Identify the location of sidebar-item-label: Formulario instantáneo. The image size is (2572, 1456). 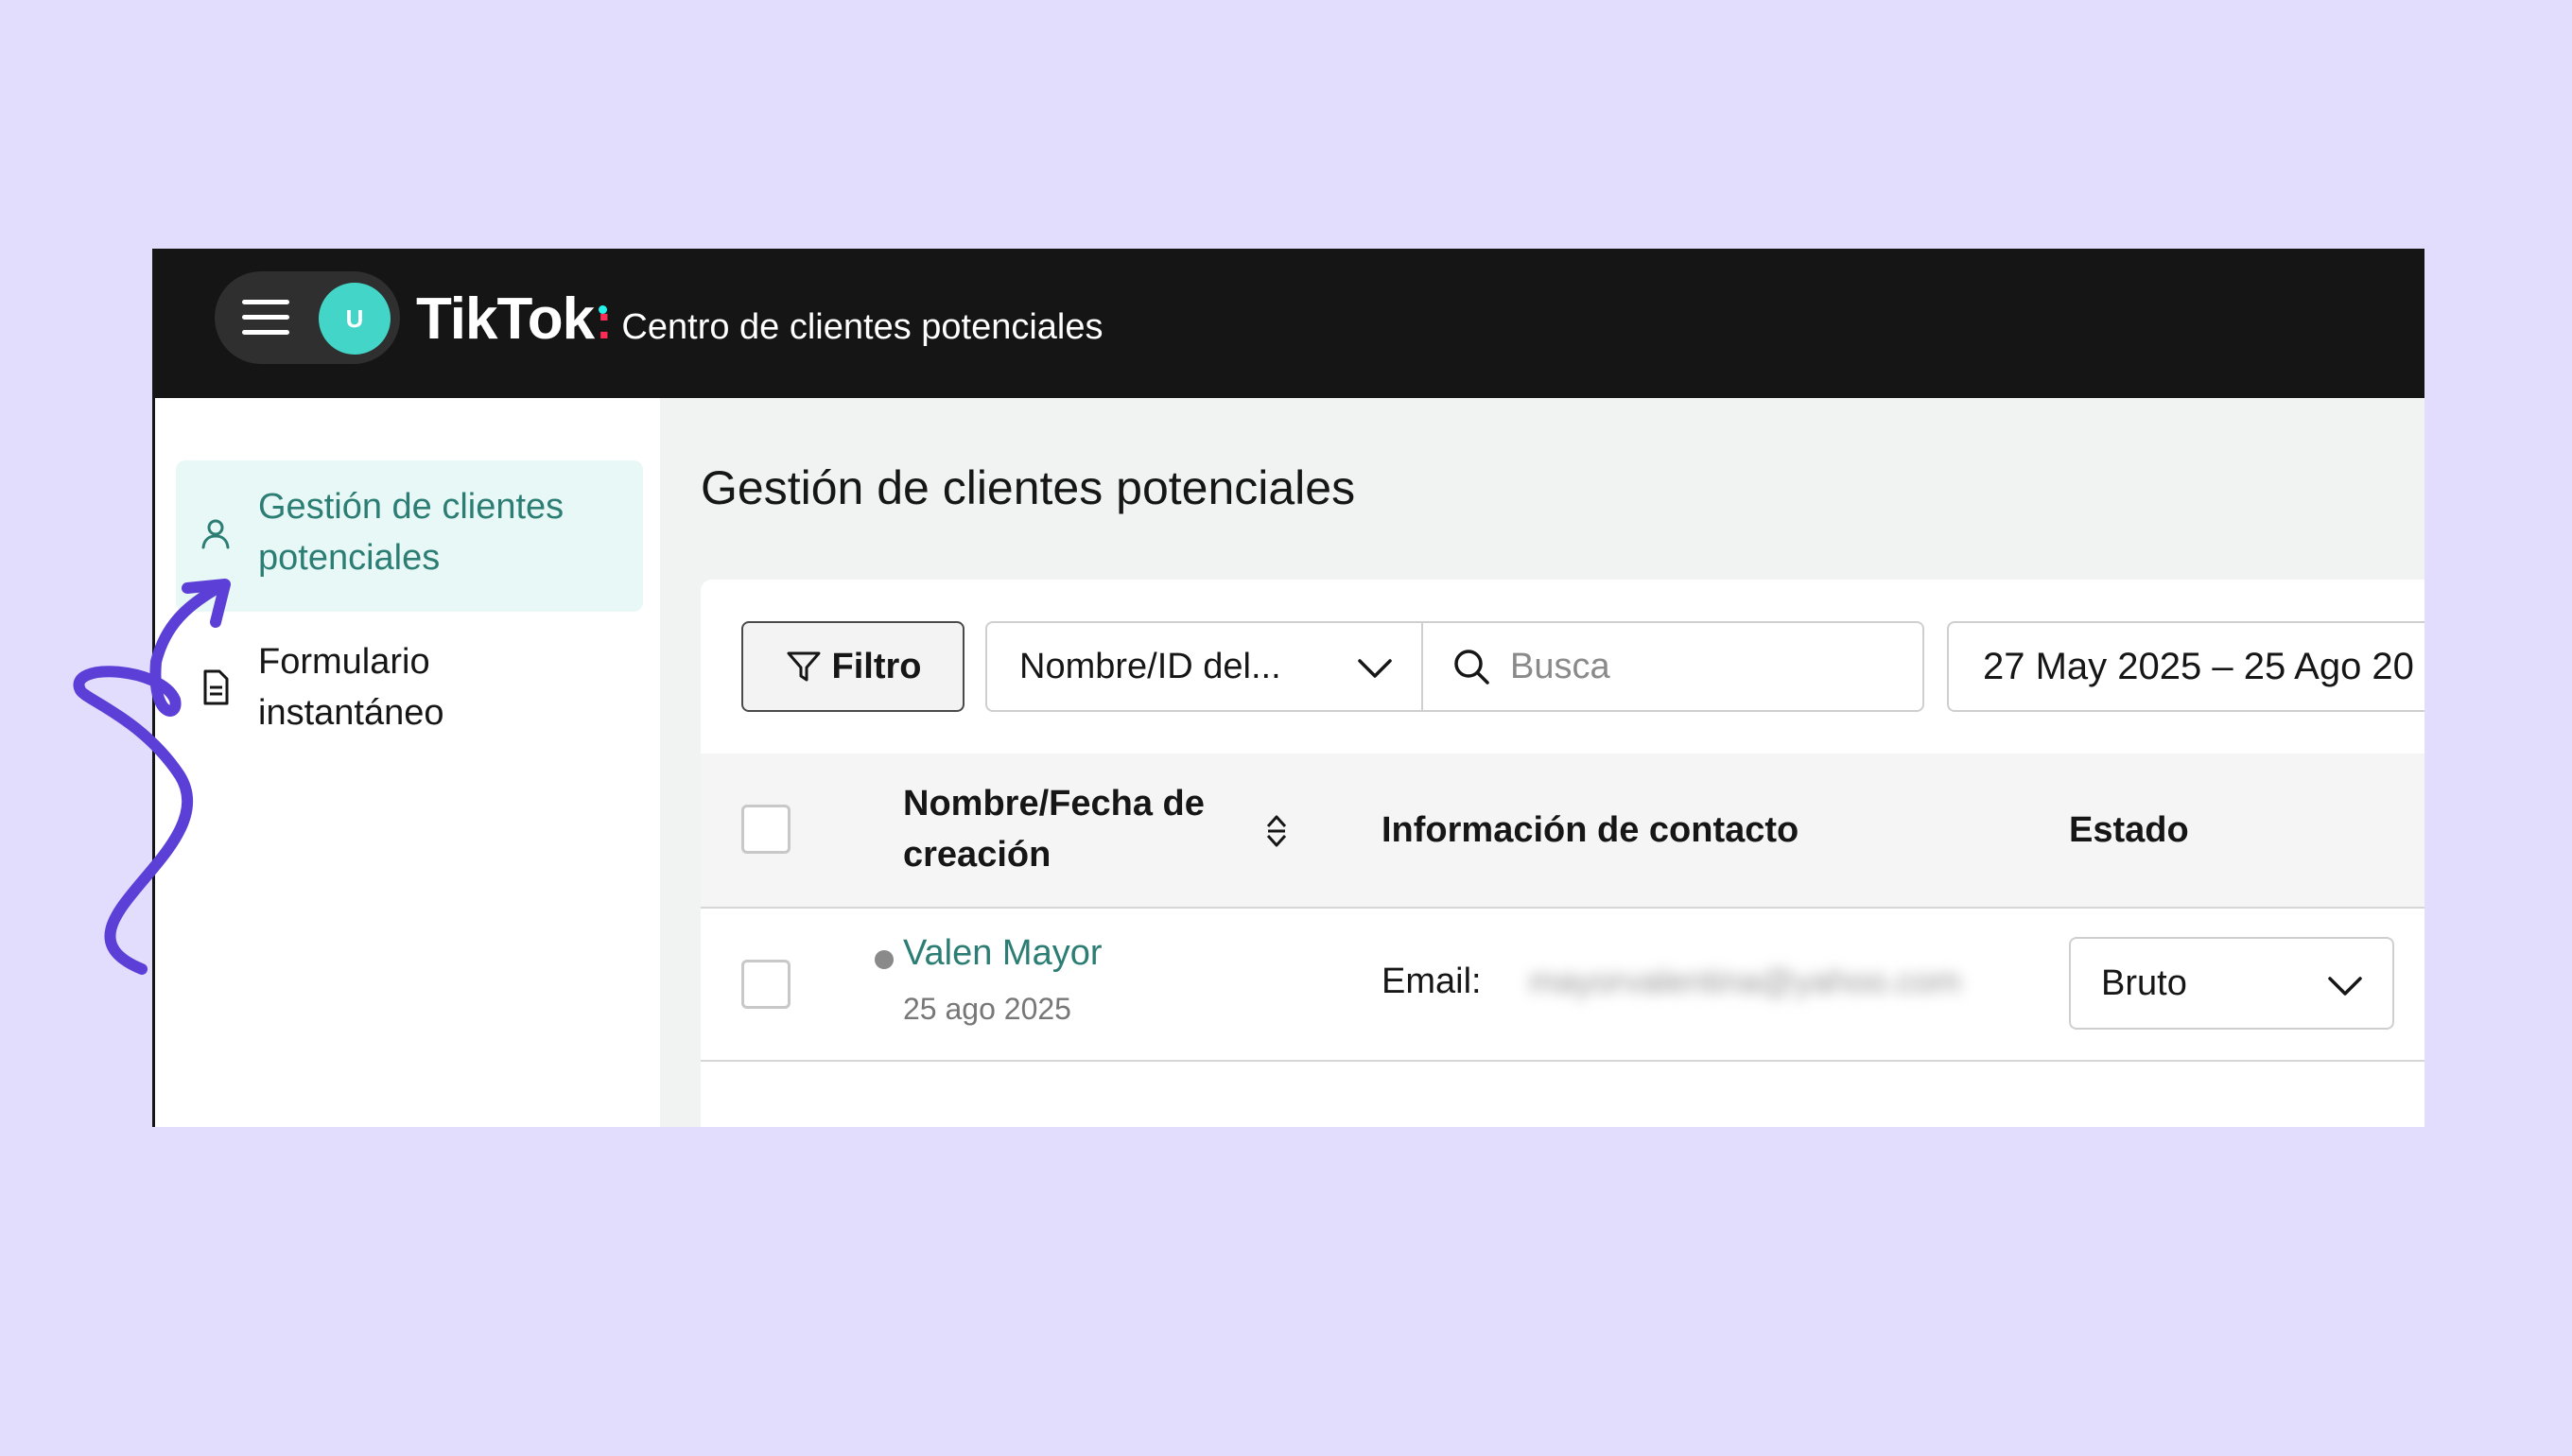
(351, 687).